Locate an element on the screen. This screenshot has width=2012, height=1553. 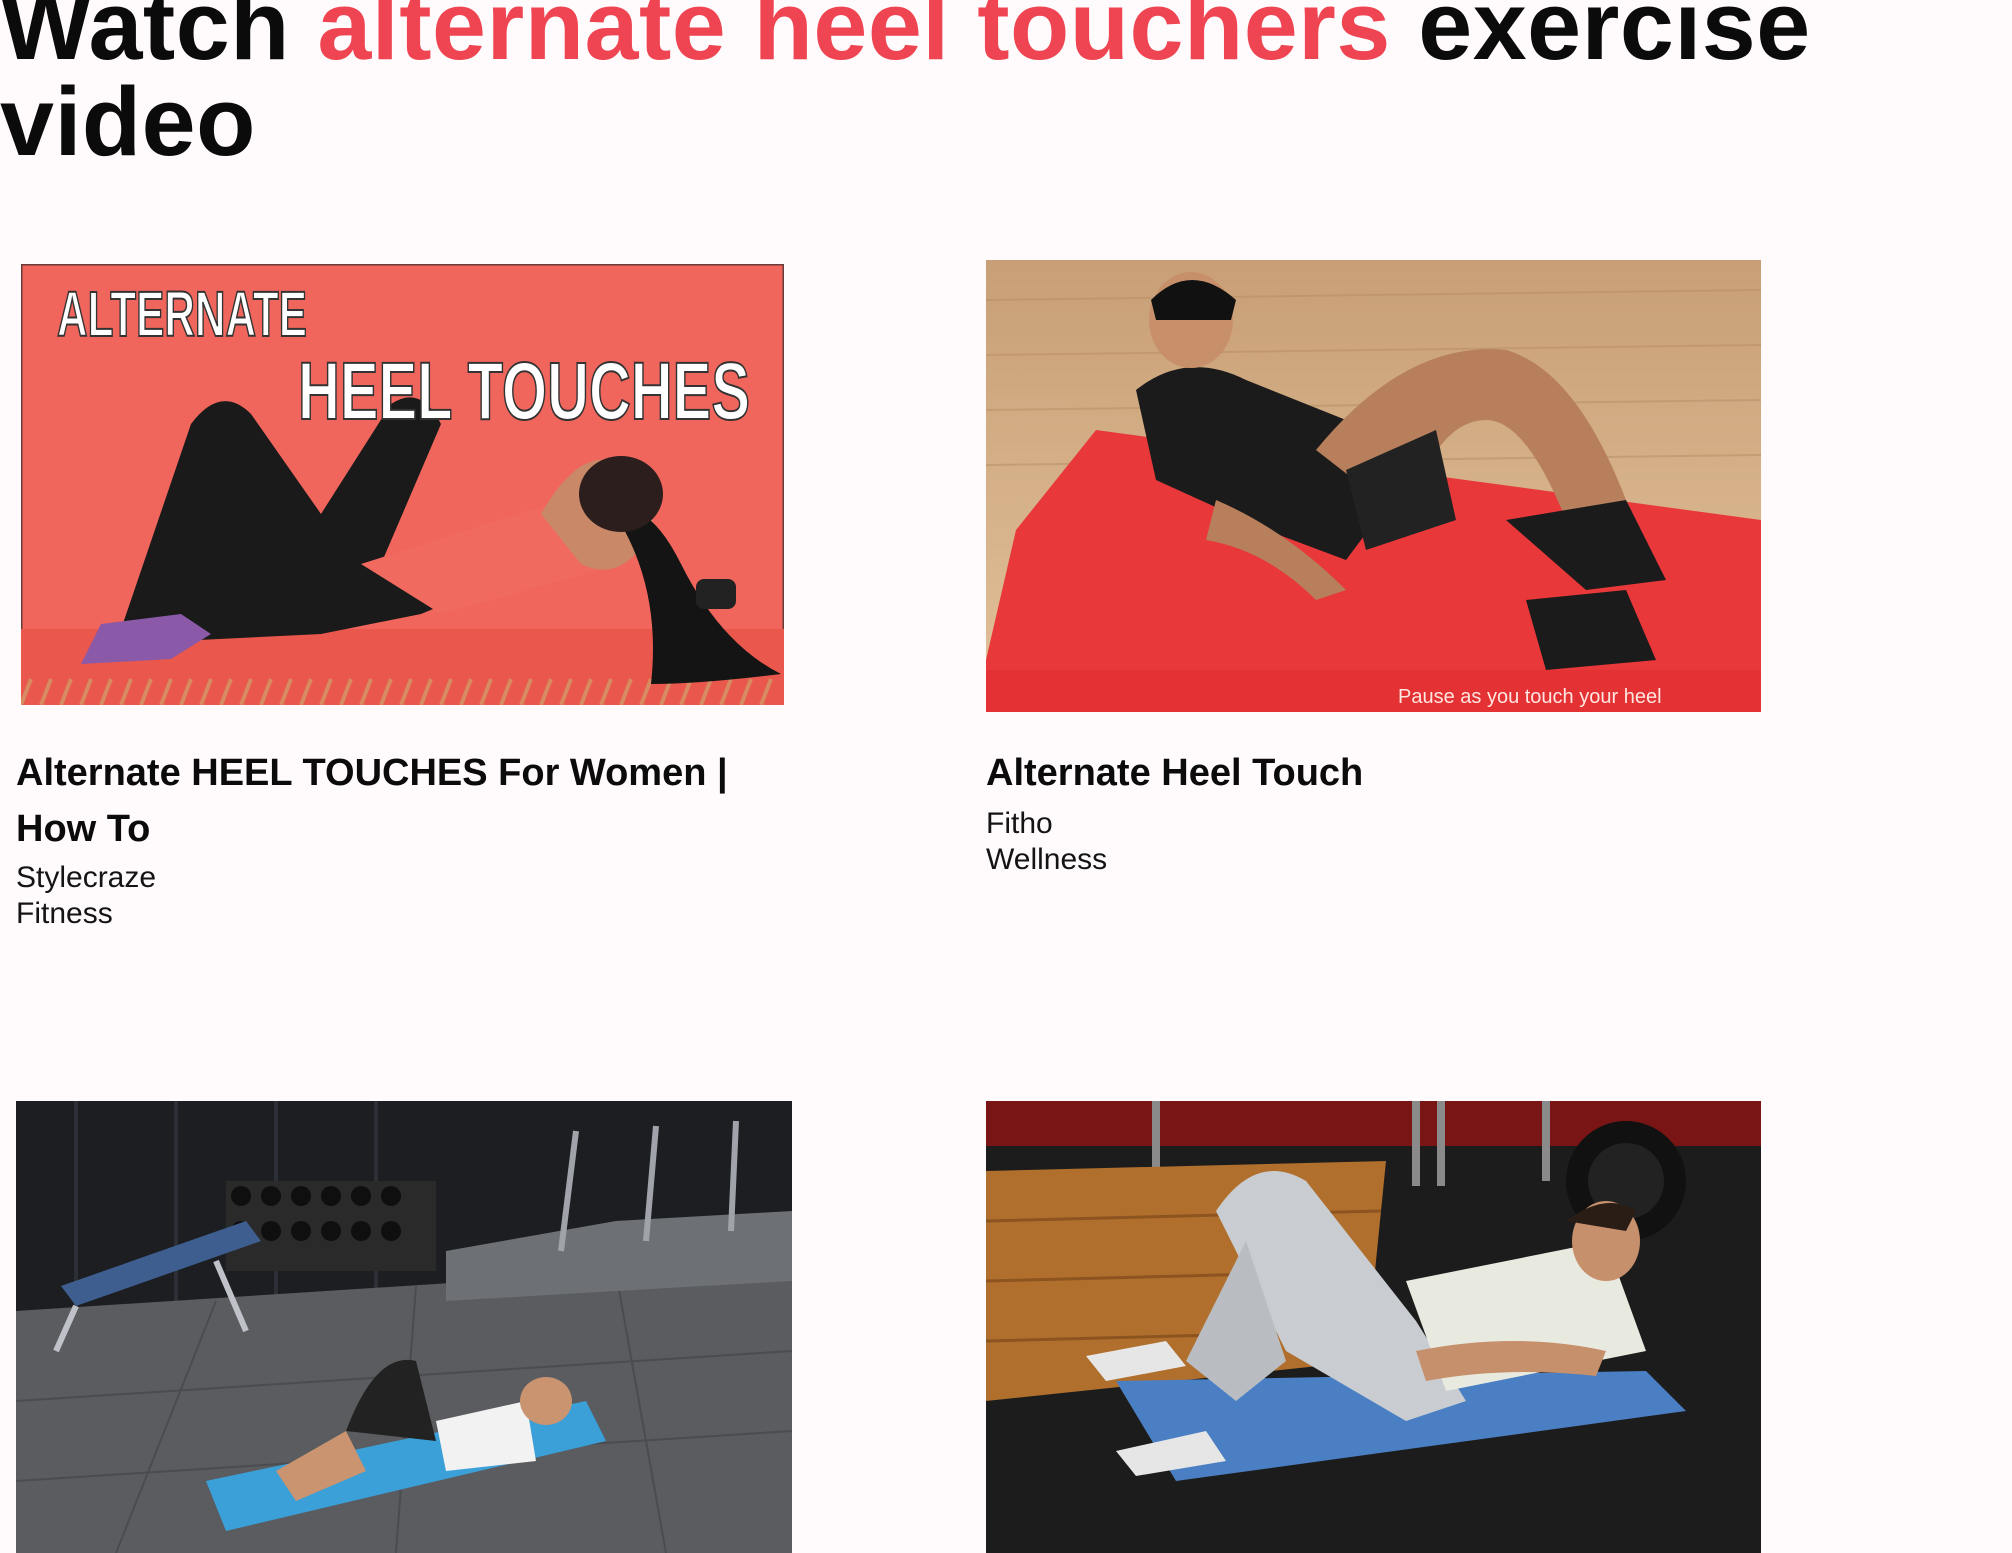
thumb-caption: Pause as you touch your heel is located at coordinates (1530, 697).